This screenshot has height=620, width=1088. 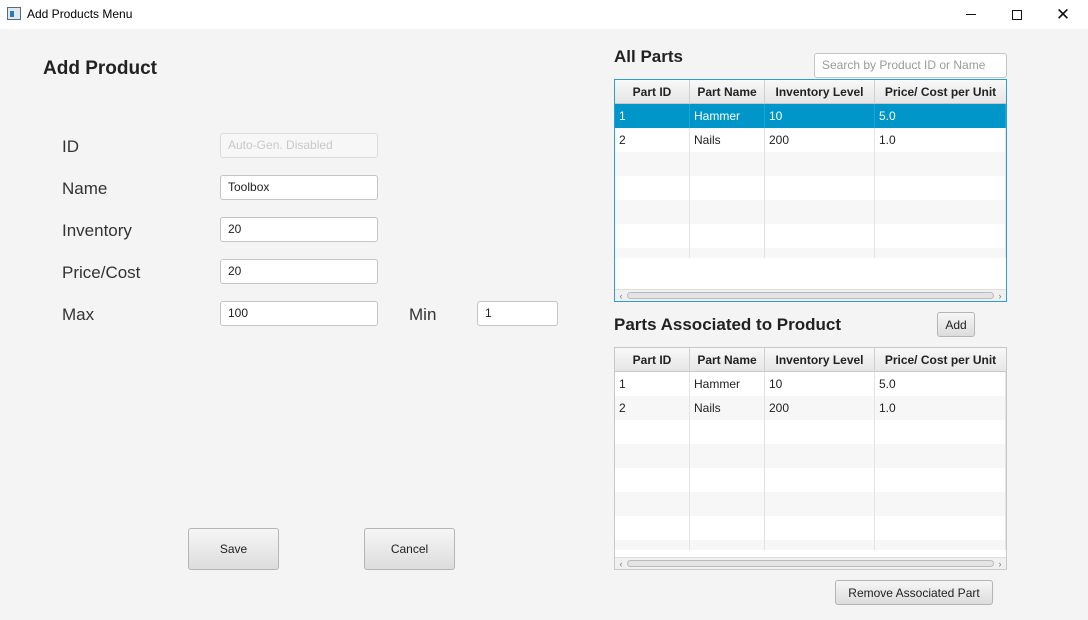 I want to click on title-bar: Add Products Menu ✕, so click(x=544, y=14).